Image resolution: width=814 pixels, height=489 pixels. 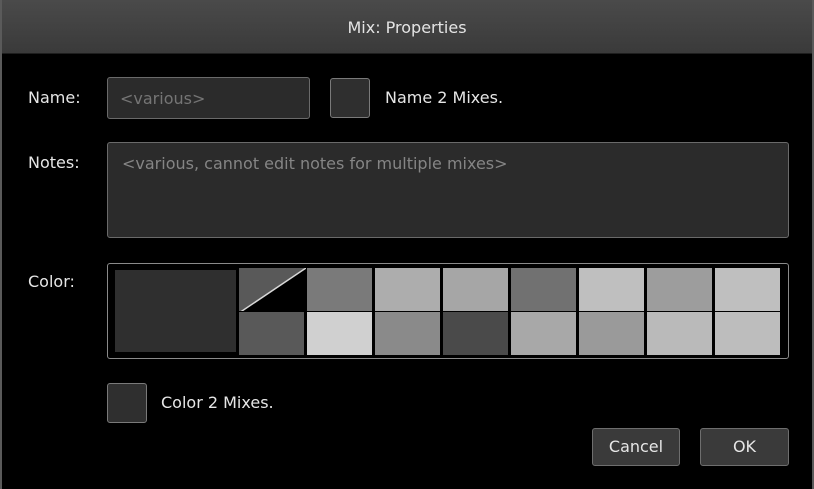 I want to click on color-mixes-checkbox, so click(x=127, y=403).